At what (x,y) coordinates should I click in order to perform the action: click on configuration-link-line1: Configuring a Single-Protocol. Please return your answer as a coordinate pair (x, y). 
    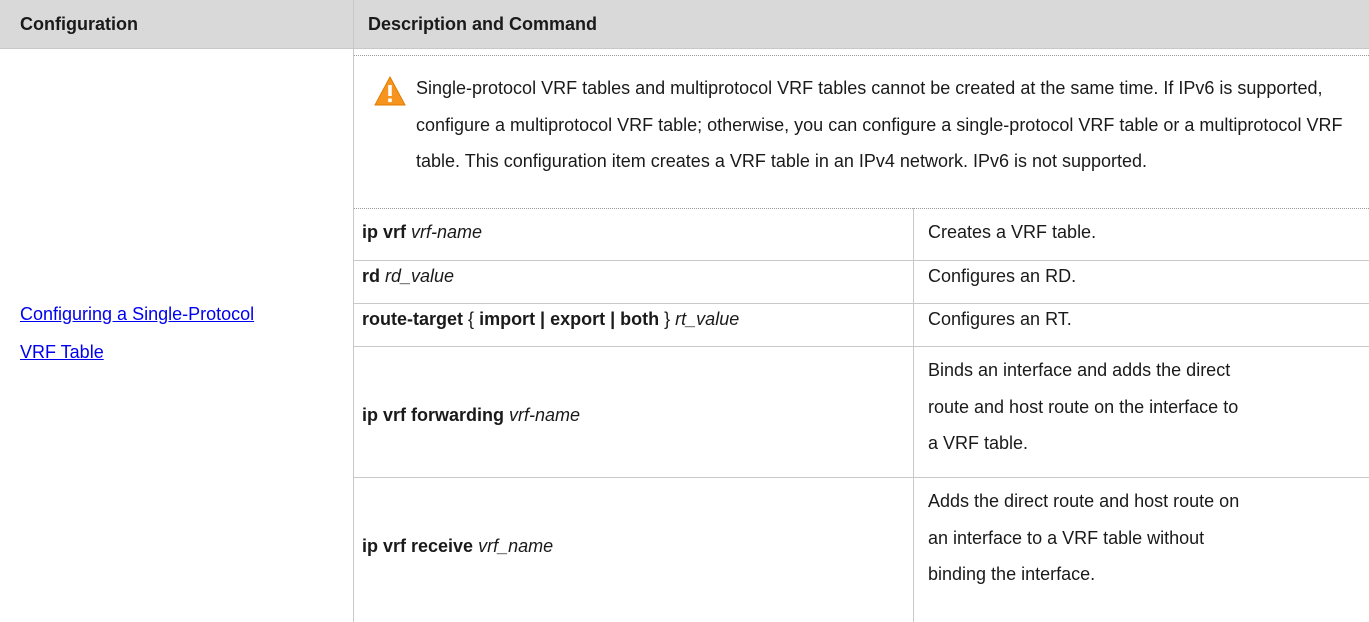
    Looking at the image, I should click on (182, 314).